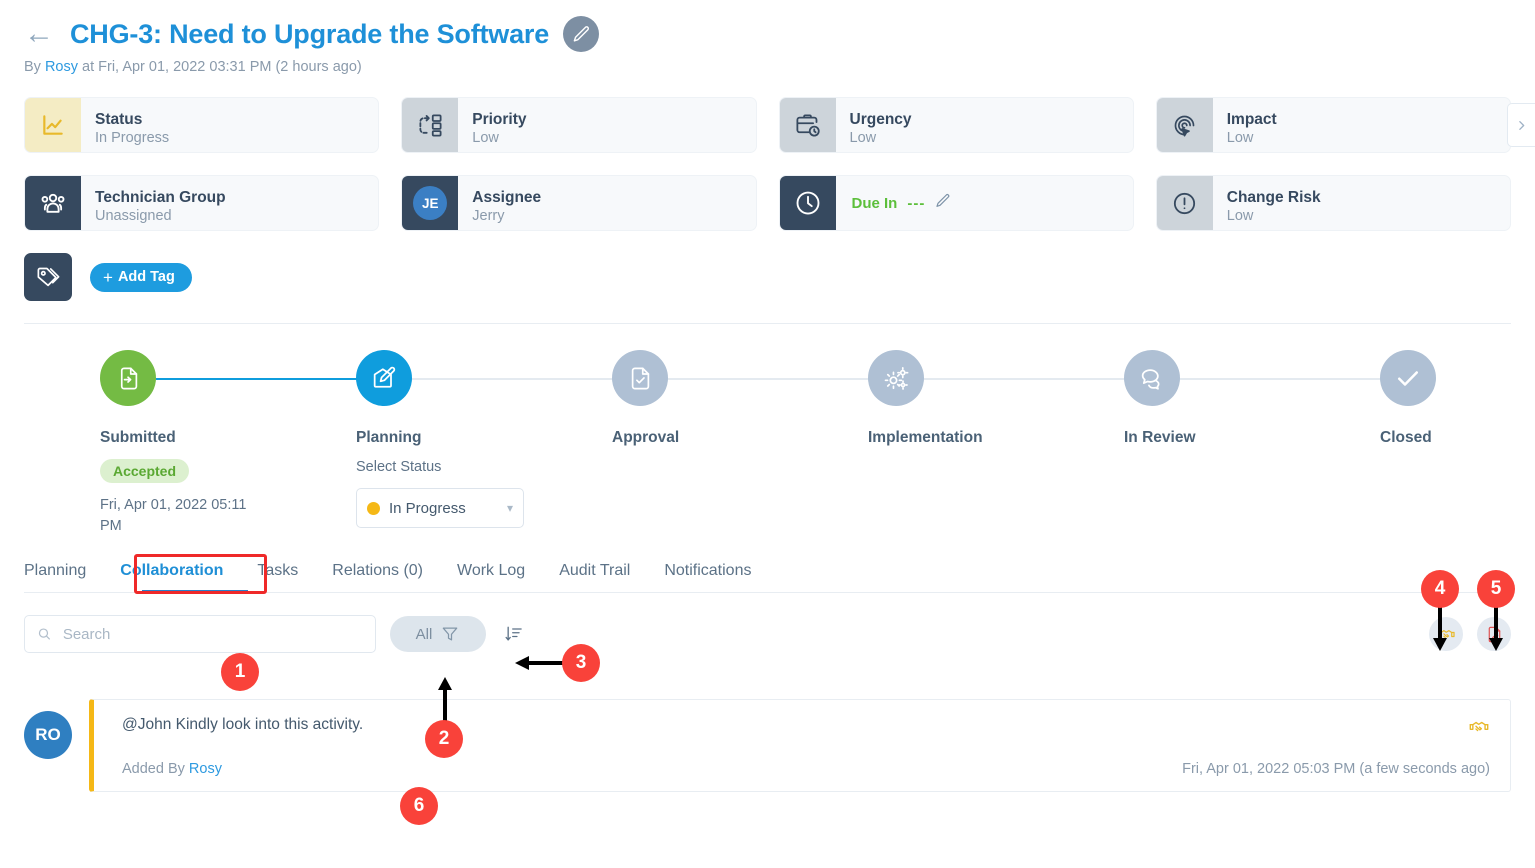 The height and width of the screenshot is (868, 1535). Describe the element at coordinates (202, 125) in the screenshot. I see `card-status: Status In Progress` at that location.